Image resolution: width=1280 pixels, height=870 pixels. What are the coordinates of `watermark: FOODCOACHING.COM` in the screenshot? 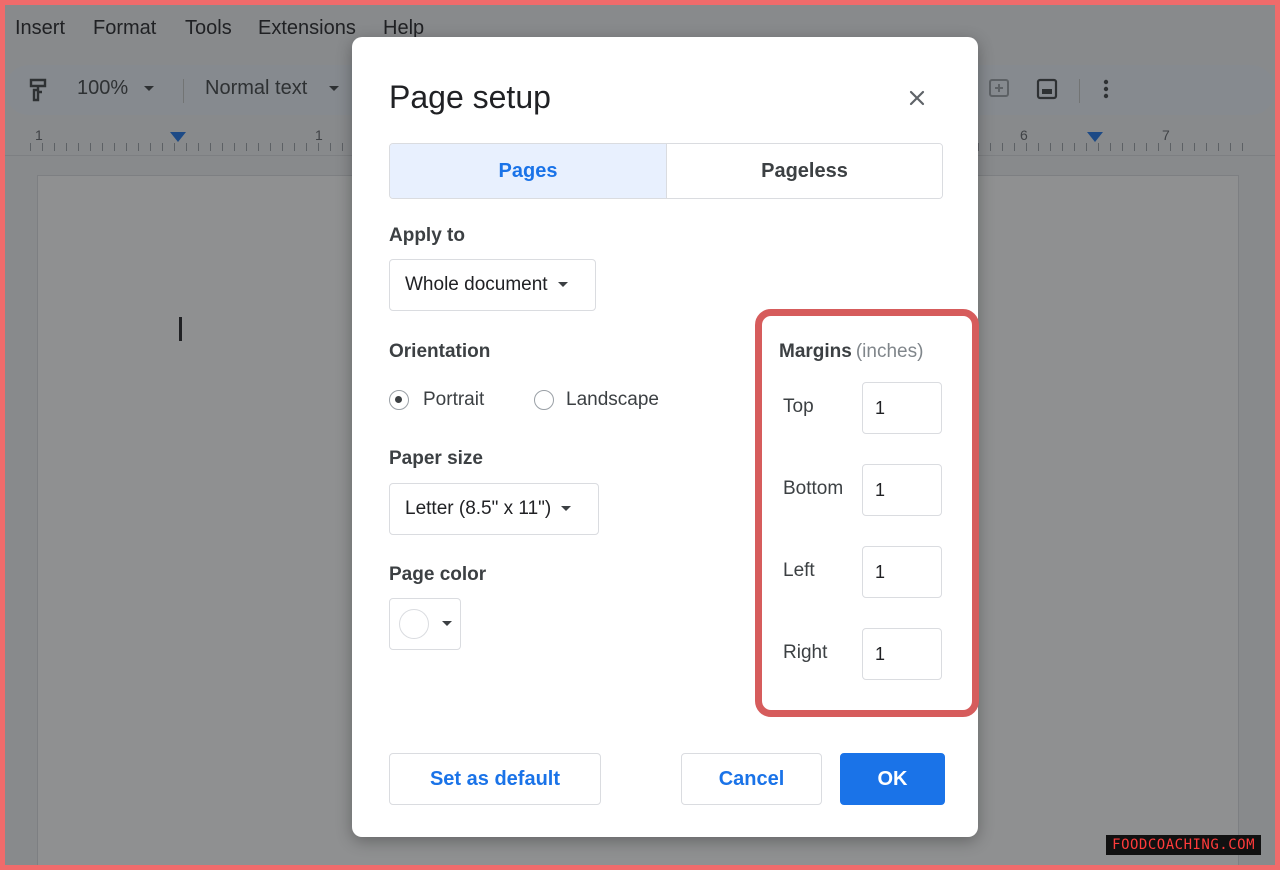 It's located at (1183, 845).